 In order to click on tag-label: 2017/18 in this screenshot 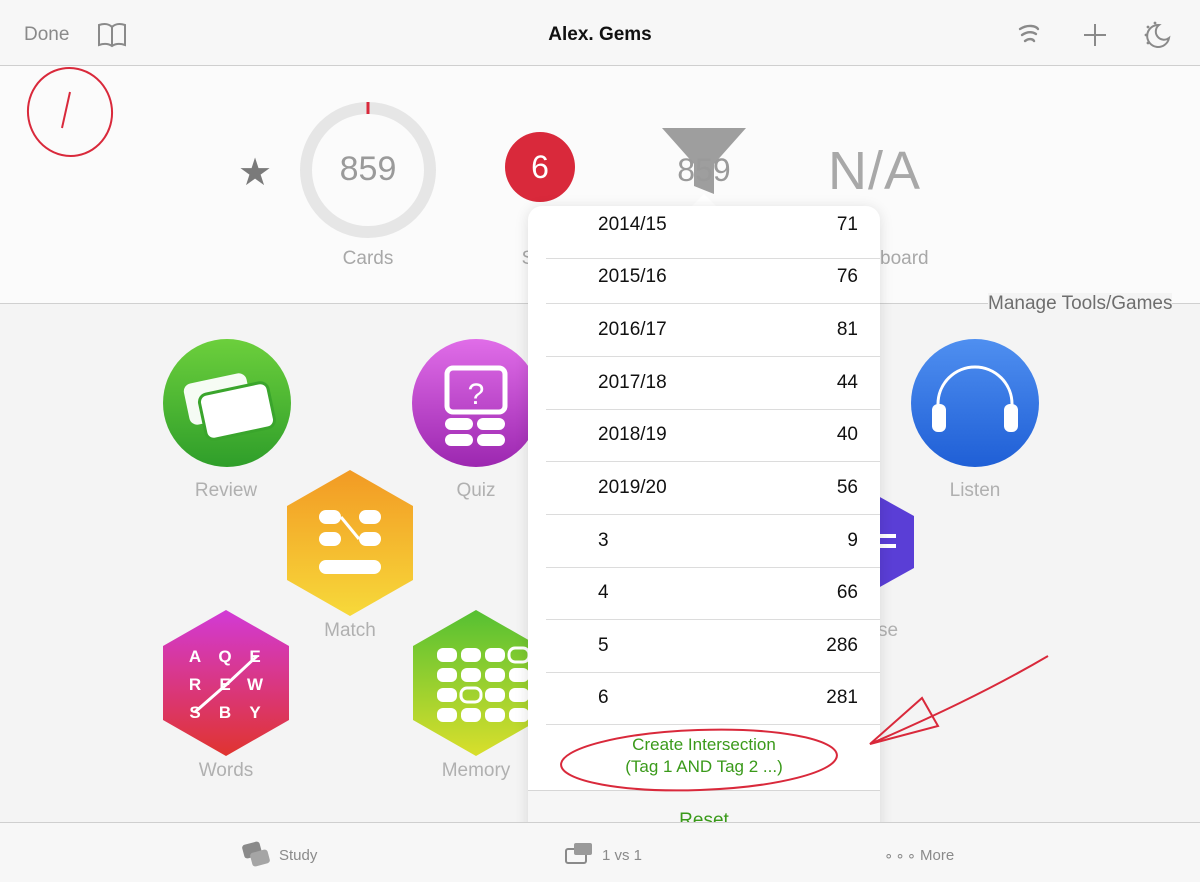, I will do `click(632, 382)`.